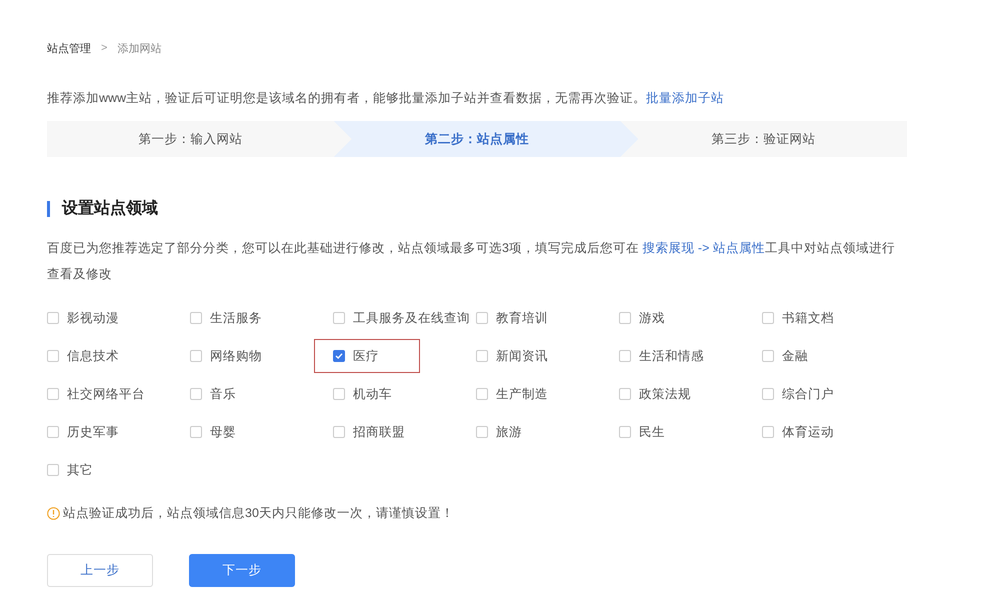  I want to click on checkbox-option: 书籍文档, so click(801, 318).